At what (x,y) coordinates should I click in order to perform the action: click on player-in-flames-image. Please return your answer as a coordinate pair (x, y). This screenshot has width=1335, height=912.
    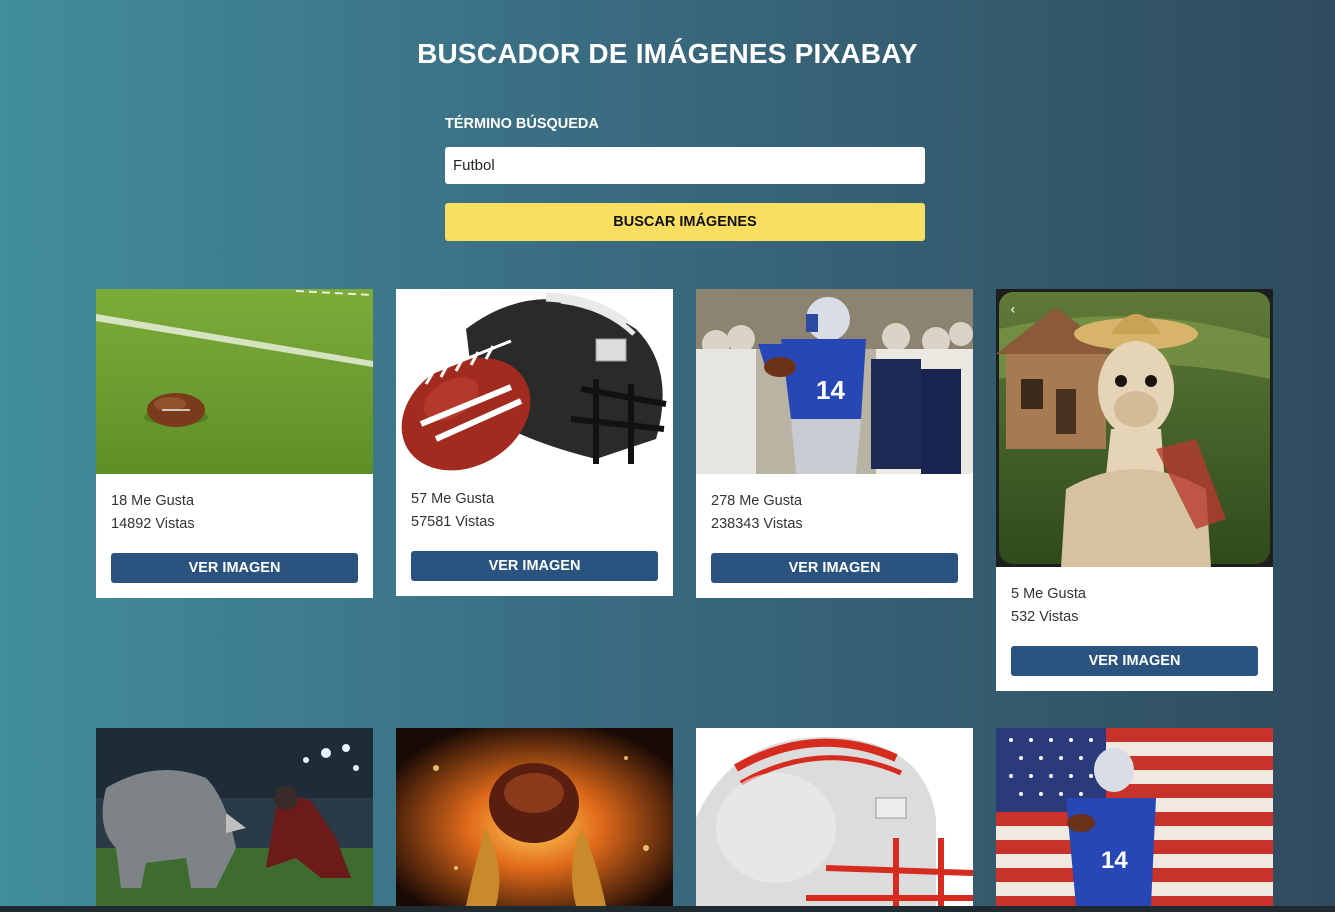
    Looking at the image, I should click on (534, 817).